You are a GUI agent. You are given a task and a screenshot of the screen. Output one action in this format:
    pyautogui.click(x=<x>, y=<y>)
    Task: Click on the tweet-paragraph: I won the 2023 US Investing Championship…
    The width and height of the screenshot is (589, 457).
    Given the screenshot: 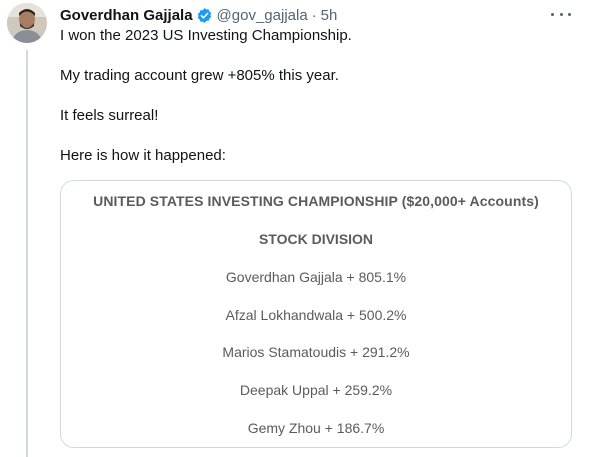 What is the action you would take?
    pyautogui.click(x=206, y=35)
    